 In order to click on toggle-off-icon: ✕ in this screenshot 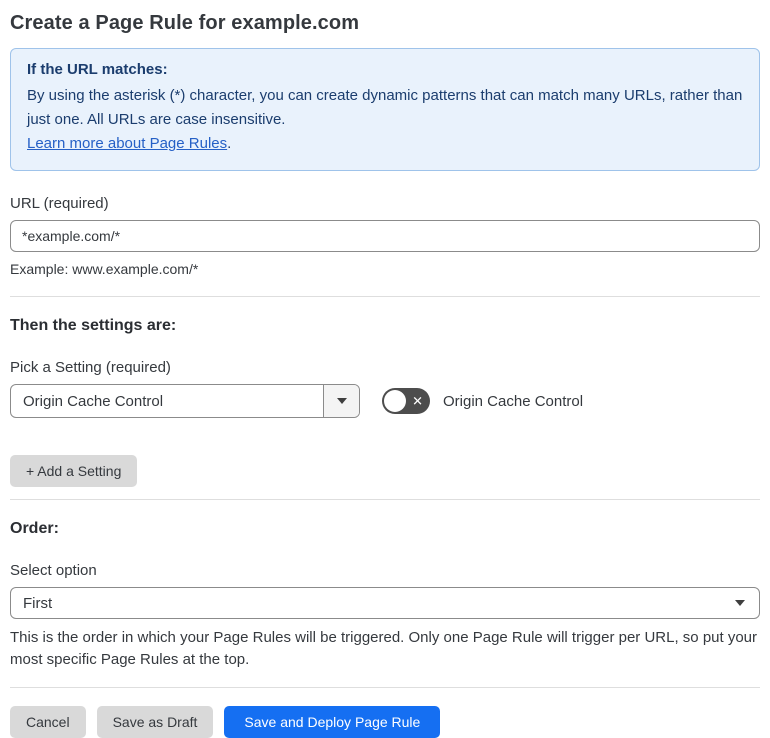, I will do `click(417, 401)`.